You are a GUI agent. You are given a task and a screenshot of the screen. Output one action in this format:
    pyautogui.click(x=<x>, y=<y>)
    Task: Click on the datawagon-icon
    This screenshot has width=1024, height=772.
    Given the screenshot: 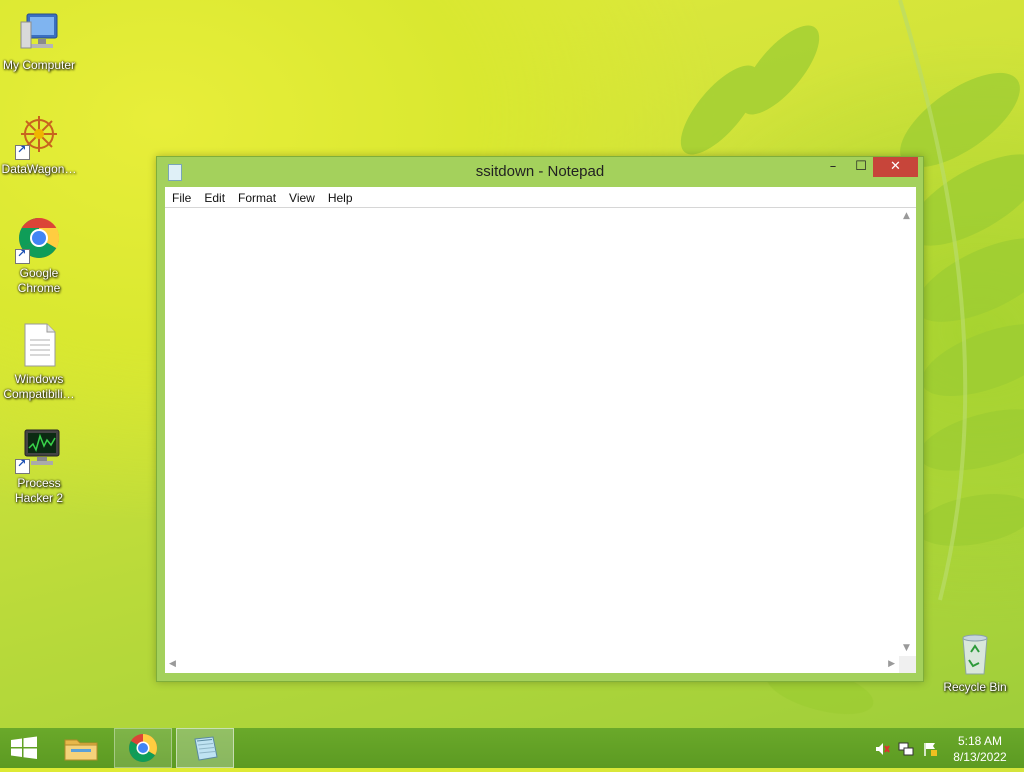 What is the action you would take?
    pyautogui.click(x=39, y=136)
    